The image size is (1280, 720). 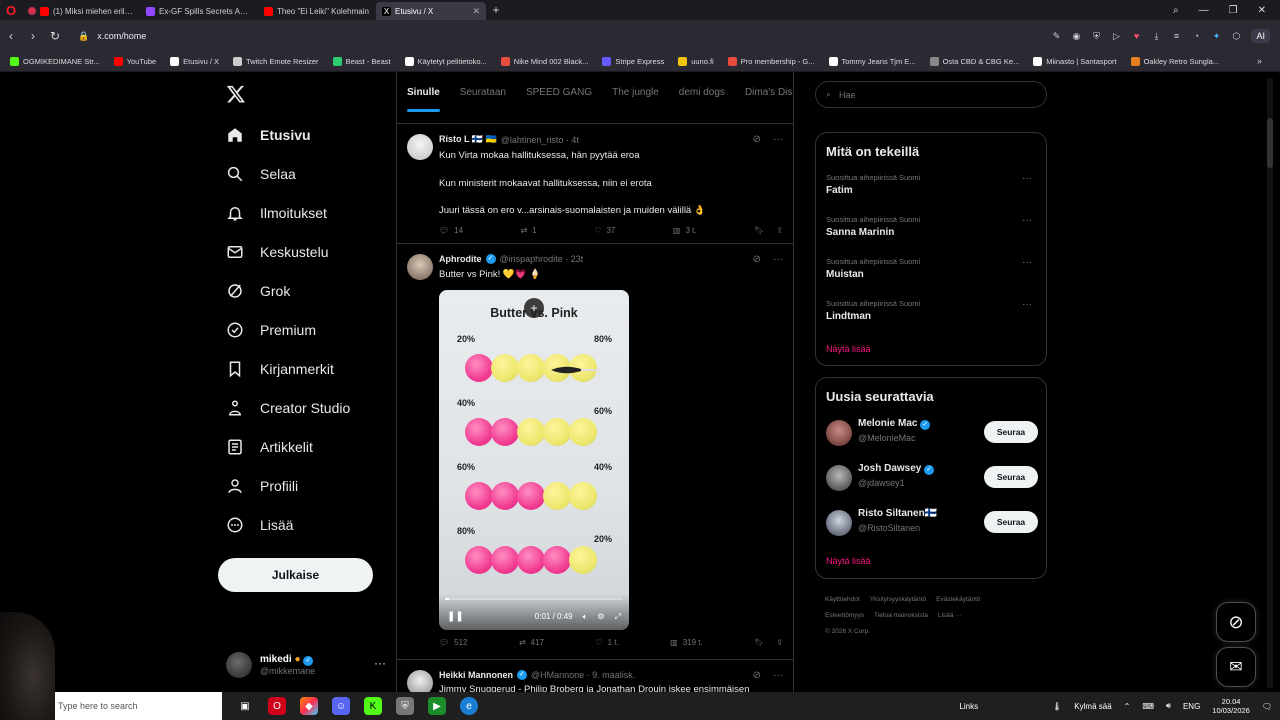 I want to click on new-tab-button: +, so click(x=496, y=10).